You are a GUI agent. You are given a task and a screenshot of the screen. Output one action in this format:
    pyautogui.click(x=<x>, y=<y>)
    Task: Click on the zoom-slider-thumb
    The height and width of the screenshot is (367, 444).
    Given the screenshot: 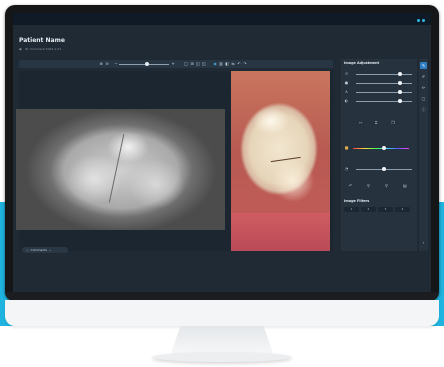 What is the action you would take?
    pyautogui.click(x=146, y=64)
    